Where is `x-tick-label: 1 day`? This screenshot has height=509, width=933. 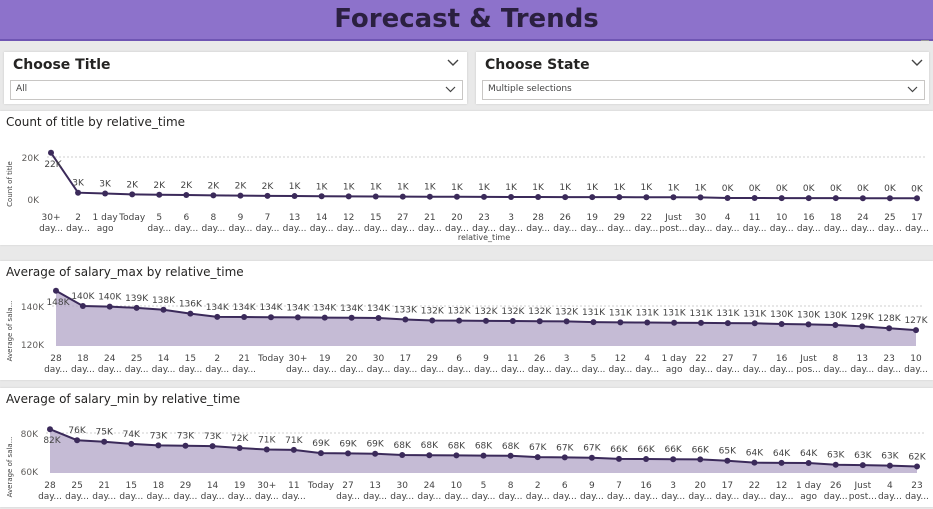 x-tick-label: 1 day is located at coordinates (675, 359).